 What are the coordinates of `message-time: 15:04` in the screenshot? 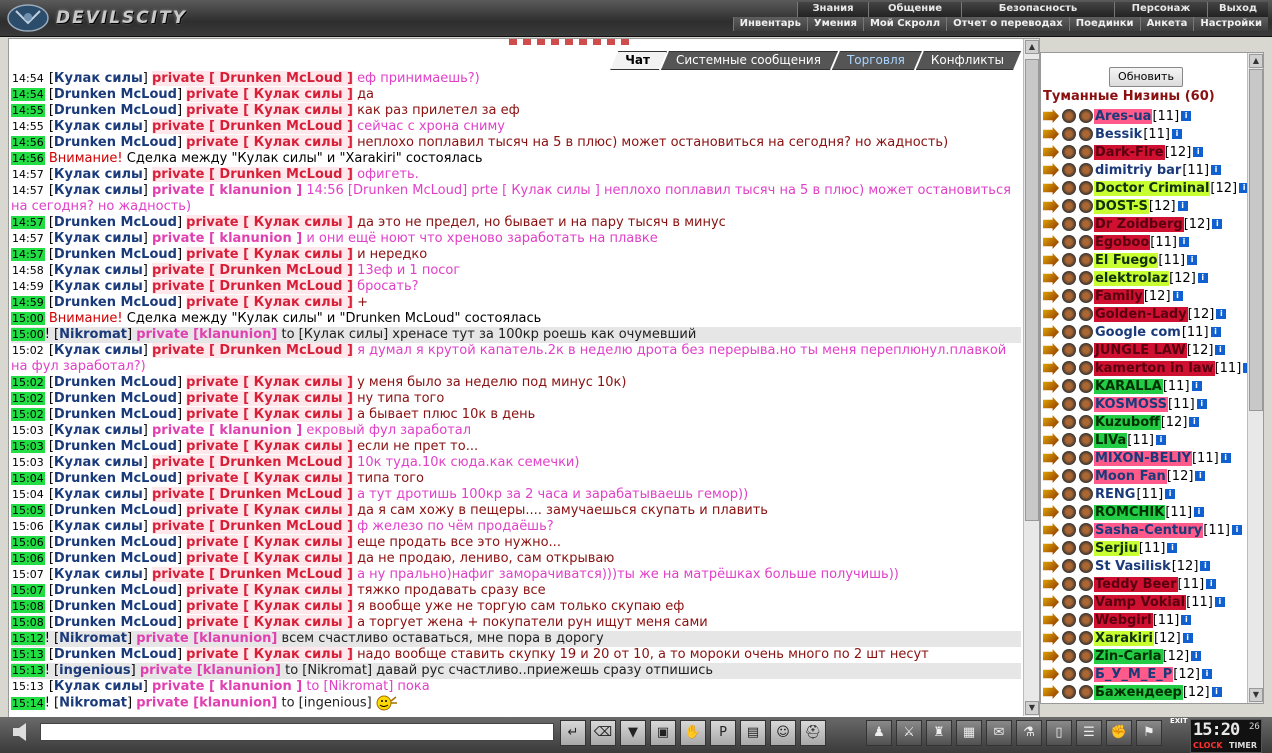 It's located at (28, 478).